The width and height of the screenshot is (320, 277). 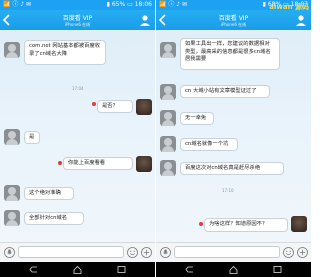 What do you see at coordinates (98, 163) in the screenshot?
I see `message-bubble: 你能上百度看看` at bounding box center [98, 163].